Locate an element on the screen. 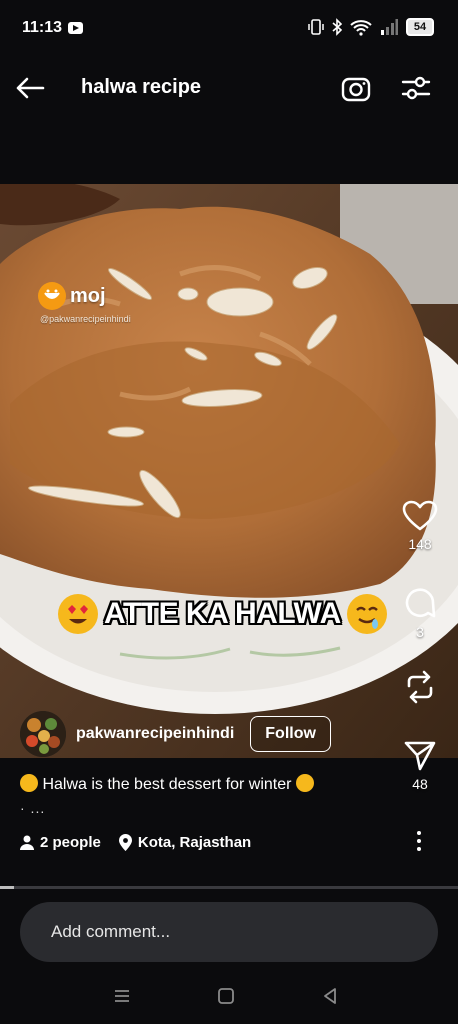  post-caption: Halwa is the best dessert for winter is located at coordinates (200, 785).